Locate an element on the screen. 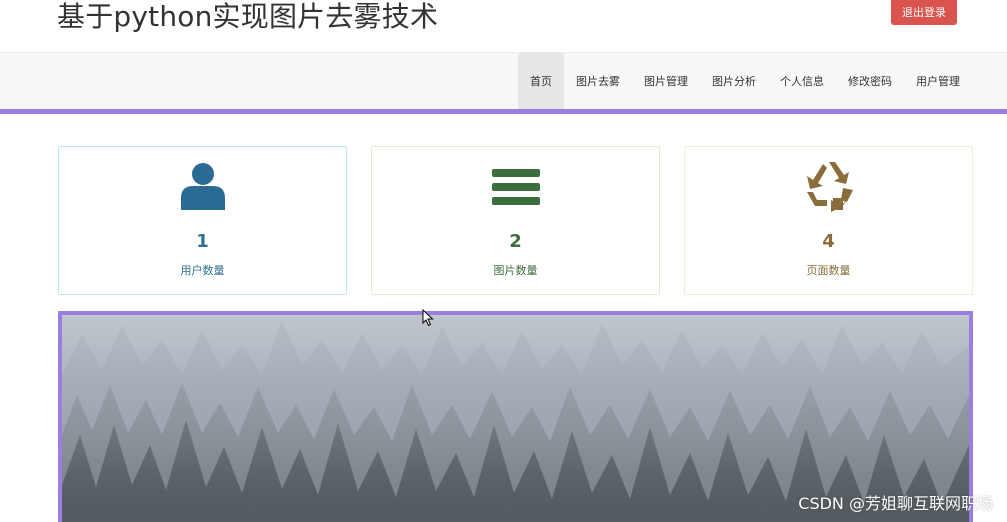 This screenshot has height=522, width=1007. nav-item-user-management: 用户管理 is located at coordinates (938, 81).